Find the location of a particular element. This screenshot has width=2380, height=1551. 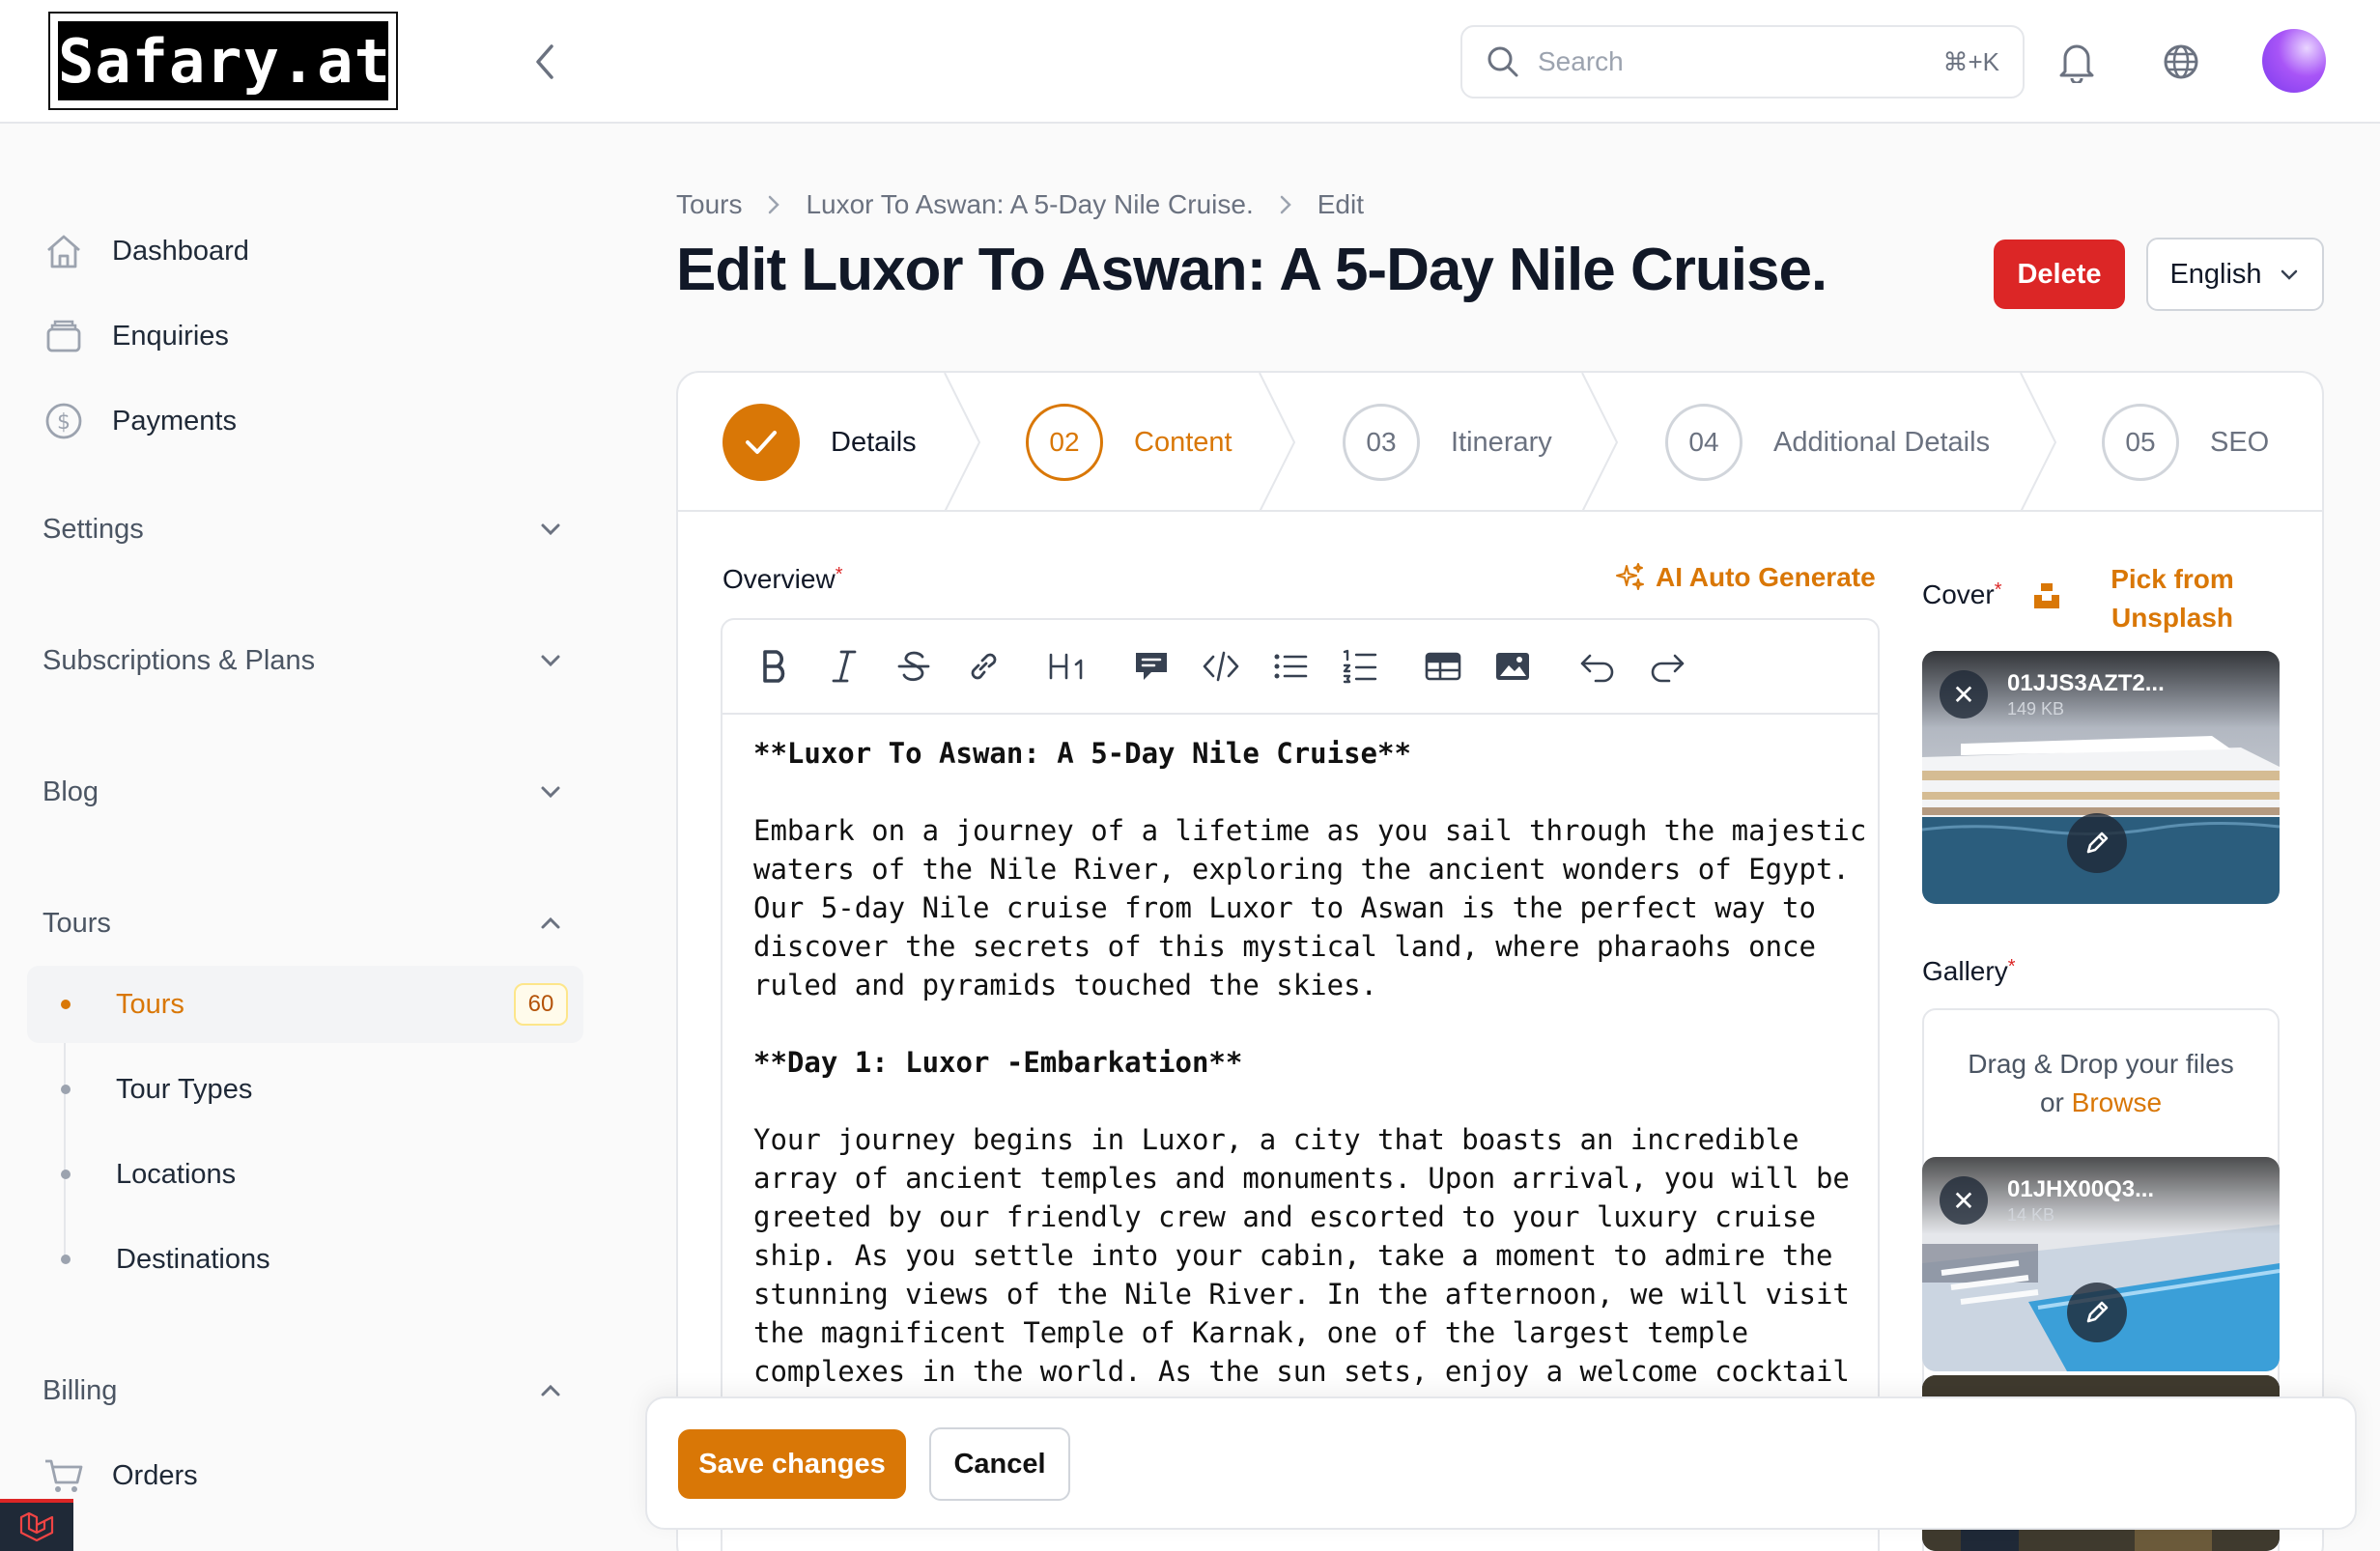

pencil-icon is located at coordinates (2098, 1312).